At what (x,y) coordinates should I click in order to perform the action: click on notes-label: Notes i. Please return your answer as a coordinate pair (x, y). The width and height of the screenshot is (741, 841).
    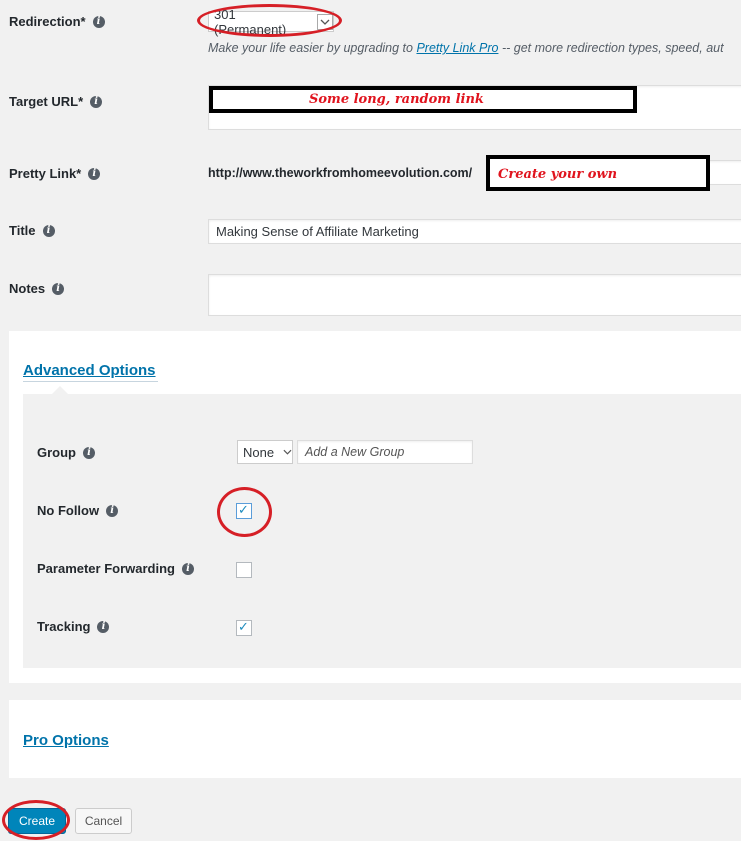
    Looking at the image, I should click on (37, 288).